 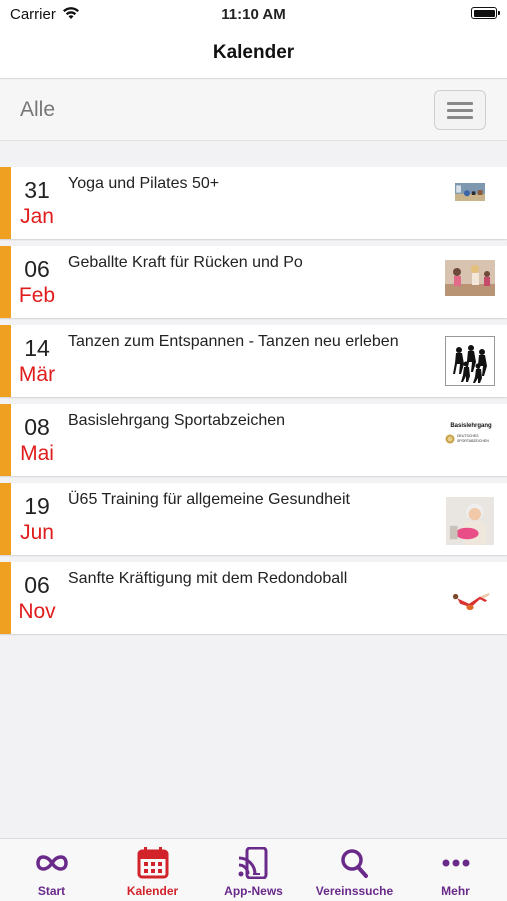 What do you see at coordinates (470, 521) in the screenshot?
I see `senior-woman-photo-thumbnail` at bounding box center [470, 521].